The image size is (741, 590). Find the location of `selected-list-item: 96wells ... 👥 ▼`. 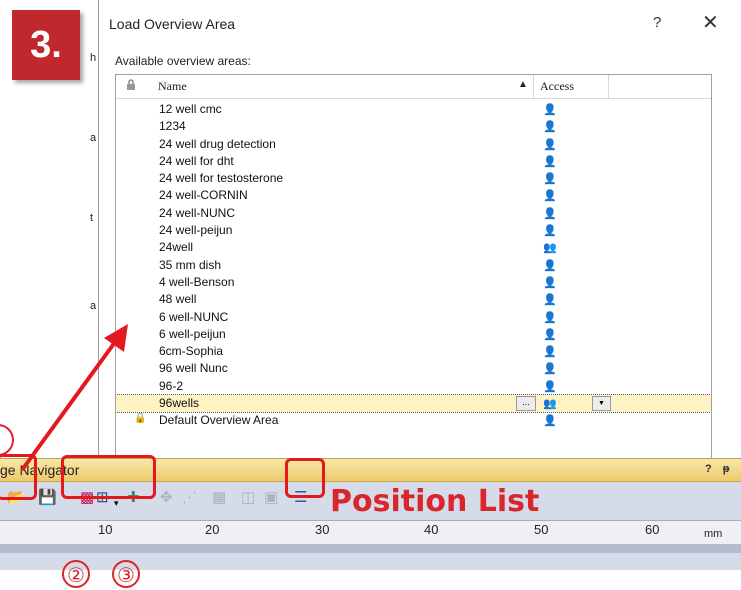

selected-list-item: 96wells ... 👥 ▼ is located at coordinates (413, 404).